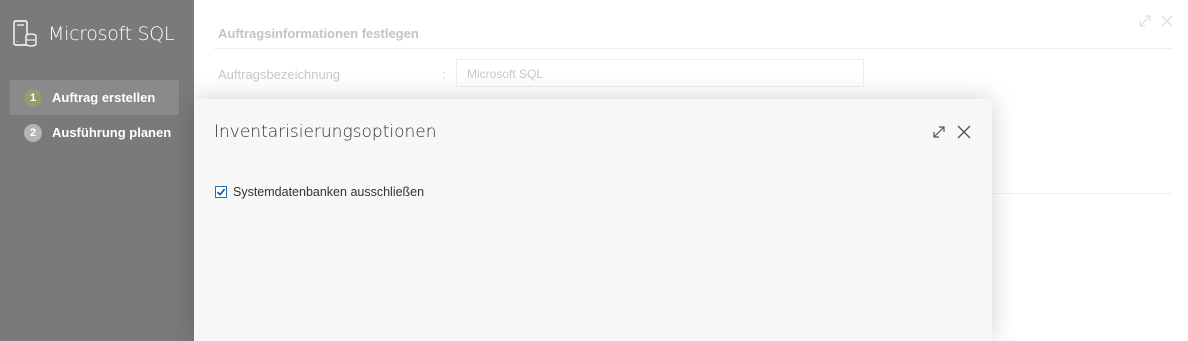 This screenshot has width=1188, height=341. I want to click on step-number-badge: 2, so click(33, 132).